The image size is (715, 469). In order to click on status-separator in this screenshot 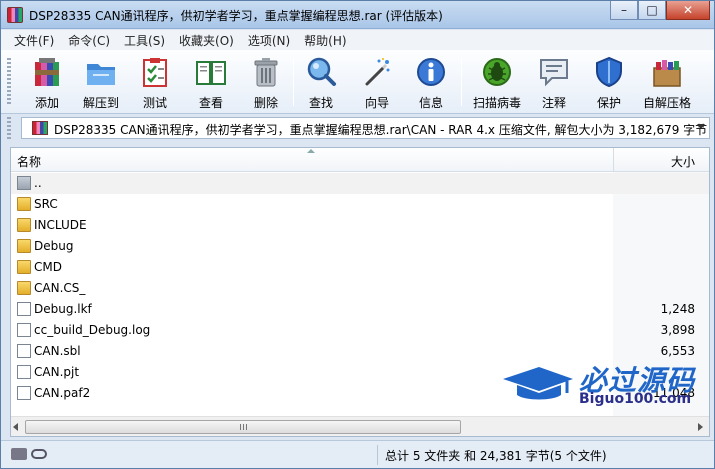, I will do `click(377, 455)`.